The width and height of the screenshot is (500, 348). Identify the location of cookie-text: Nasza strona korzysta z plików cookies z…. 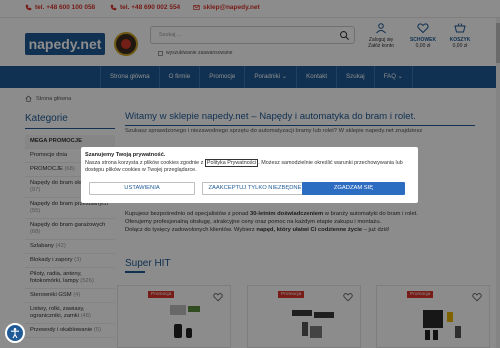
(250, 166).